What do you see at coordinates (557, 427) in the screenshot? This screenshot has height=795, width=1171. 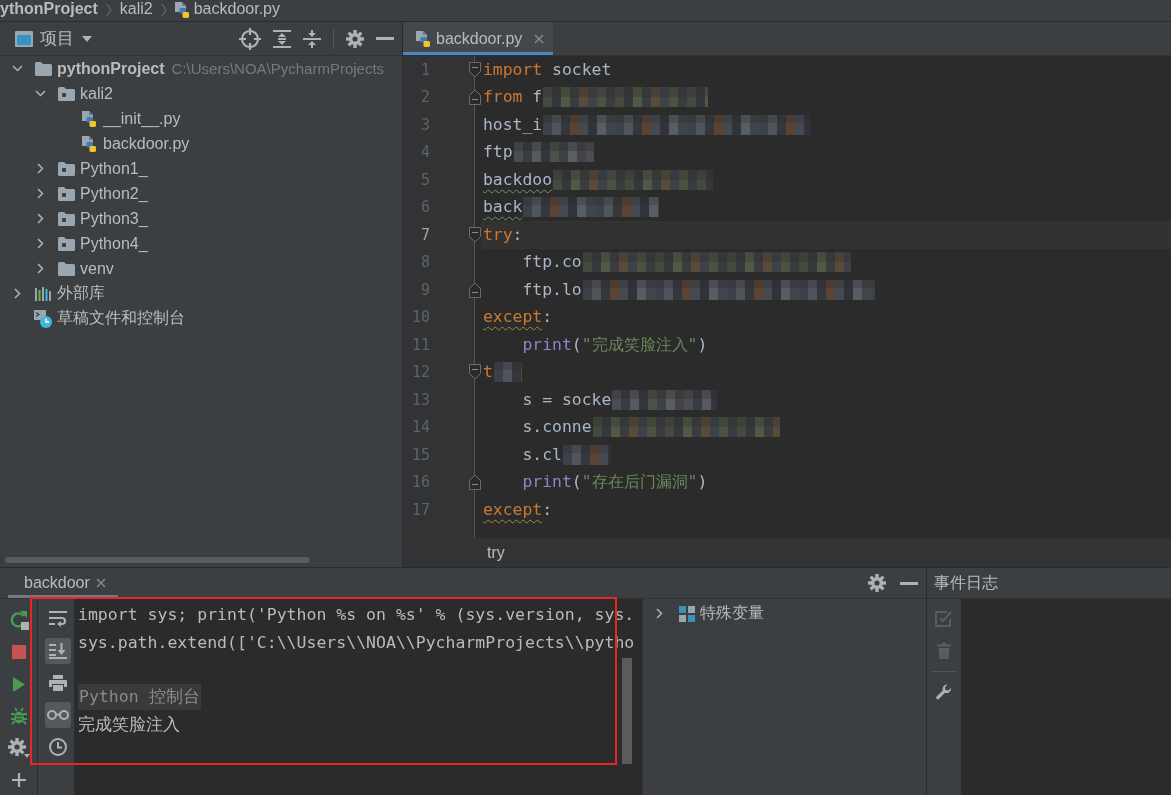 I see `code-line: s.conne` at bounding box center [557, 427].